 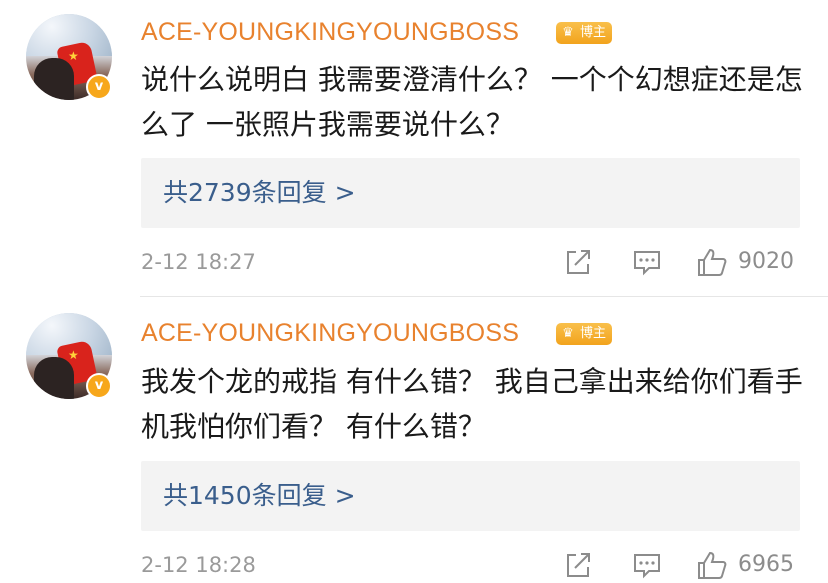 I want to click on view-replies-button: 共1450条回复 >, so click(x=470, y=496).